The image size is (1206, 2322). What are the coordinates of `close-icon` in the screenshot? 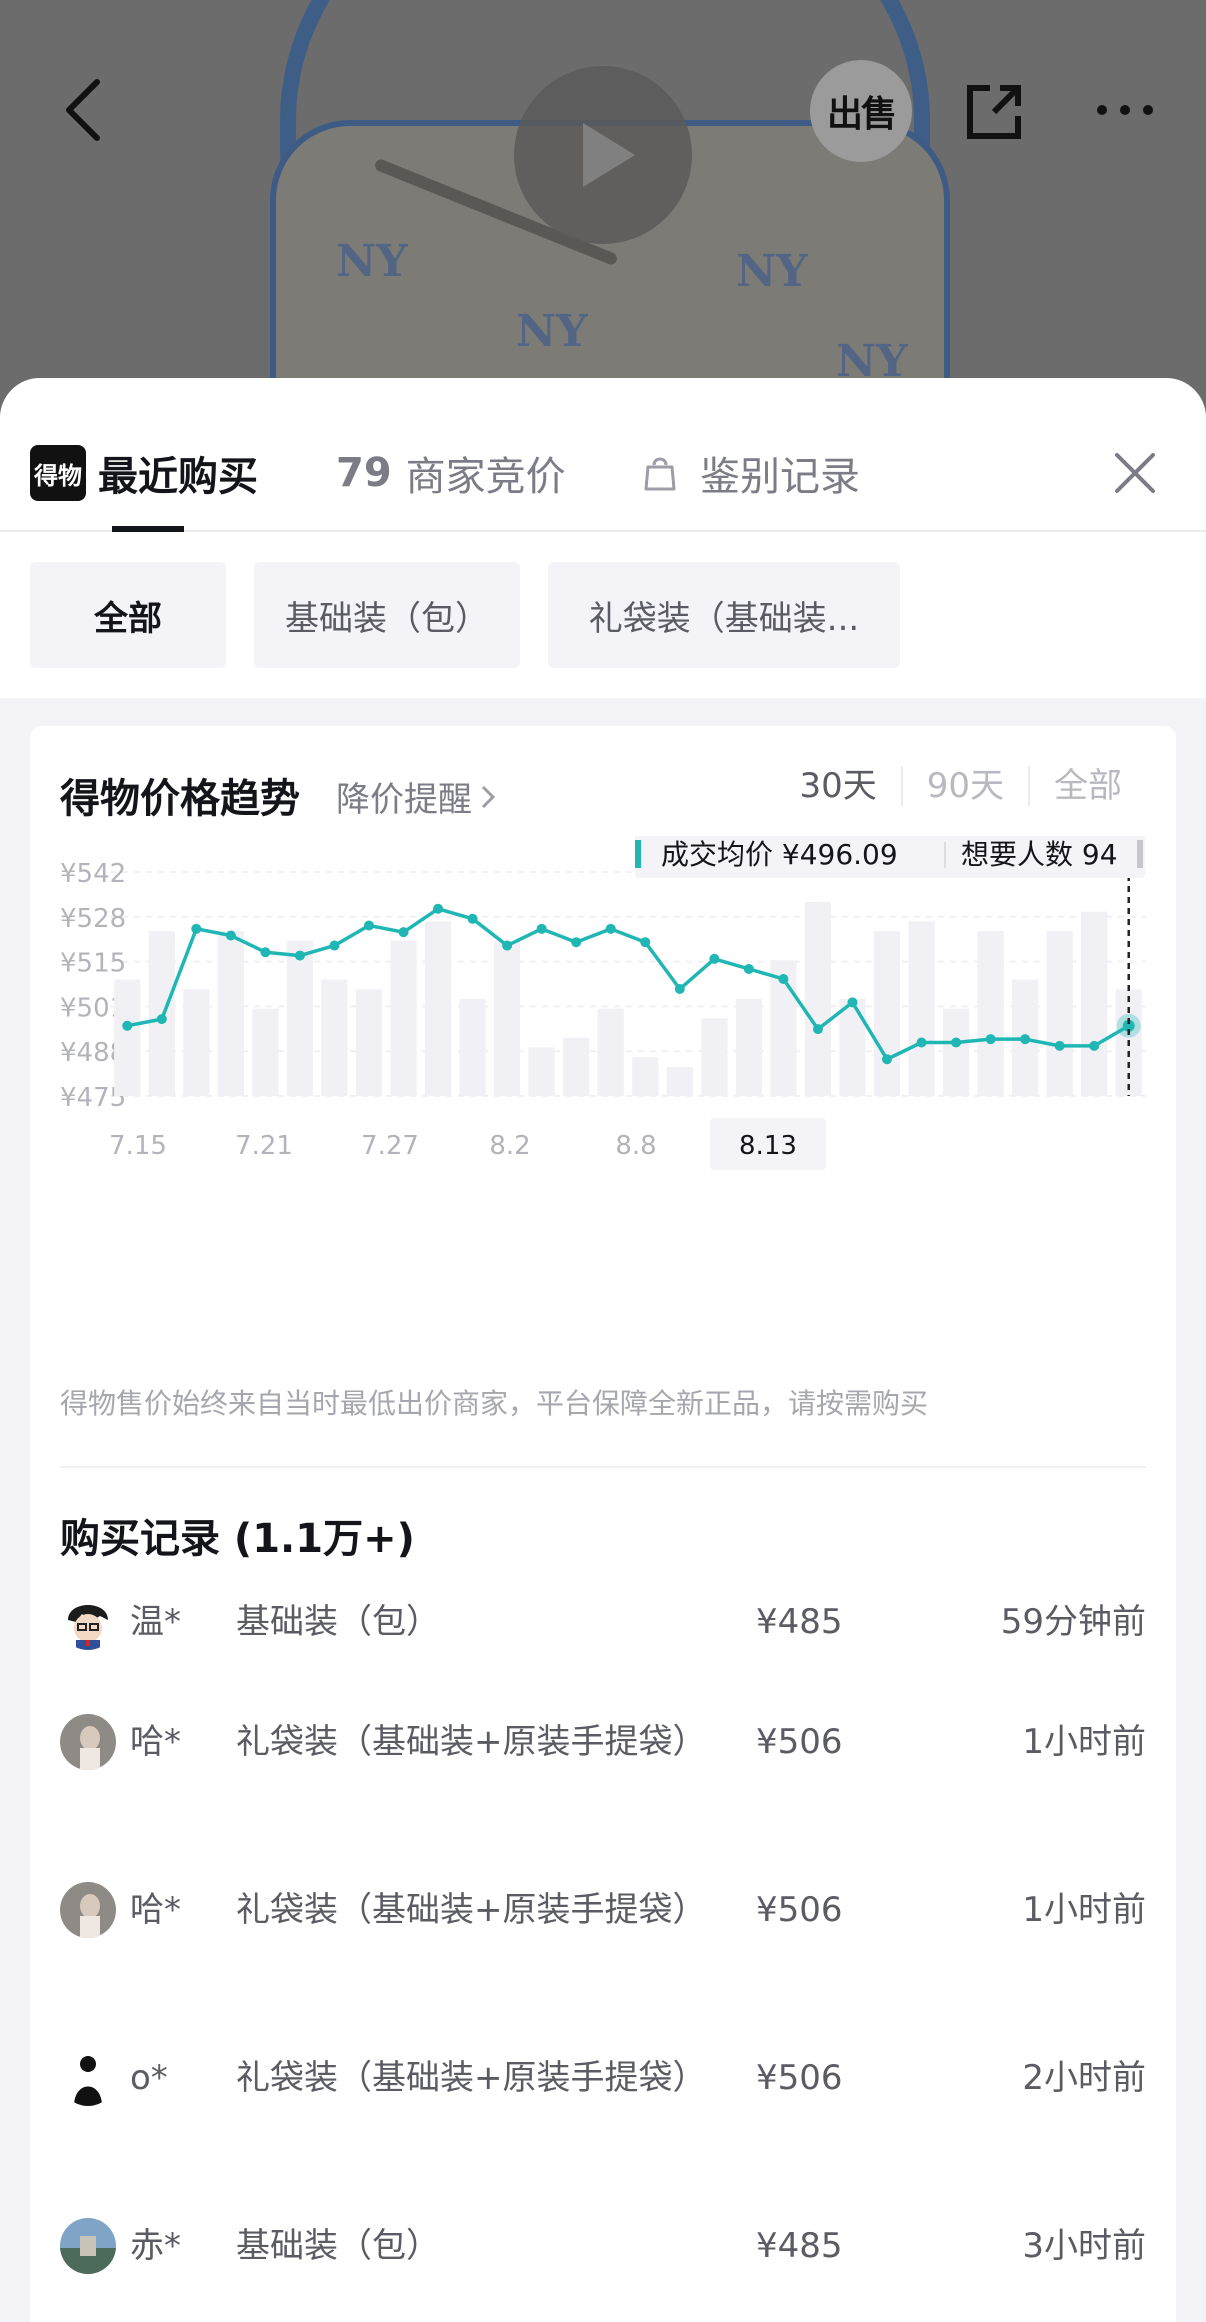 It's located at (1135, 473).